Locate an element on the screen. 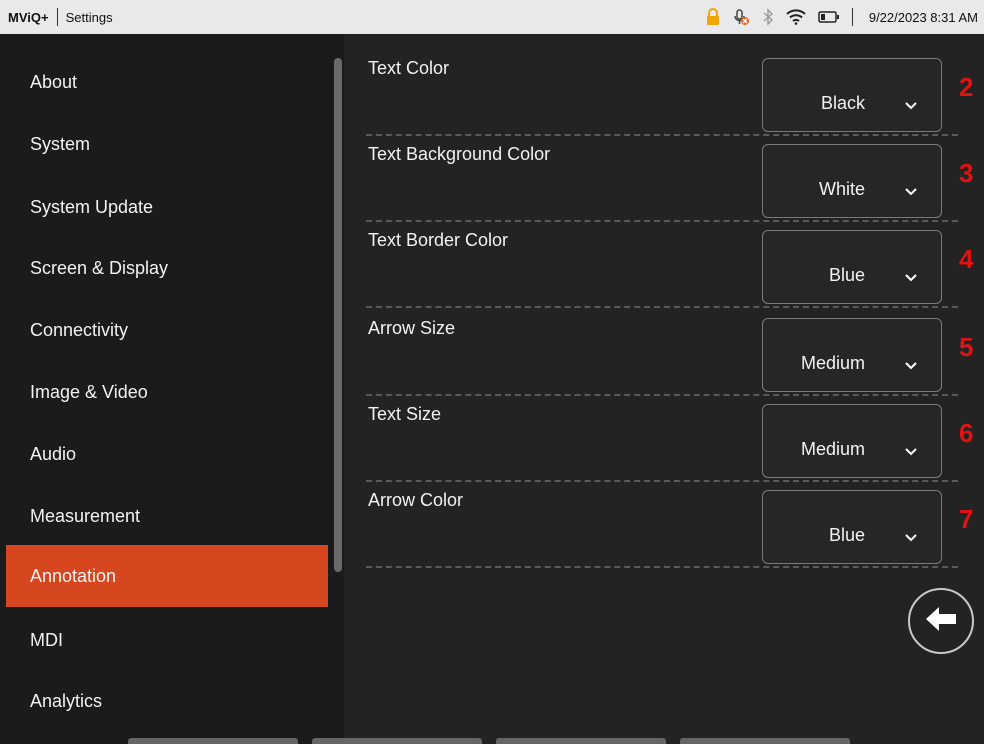 The image size is (984, 744). sidebar-item-image-video: Image & Video is located at coordinates (167, 392).